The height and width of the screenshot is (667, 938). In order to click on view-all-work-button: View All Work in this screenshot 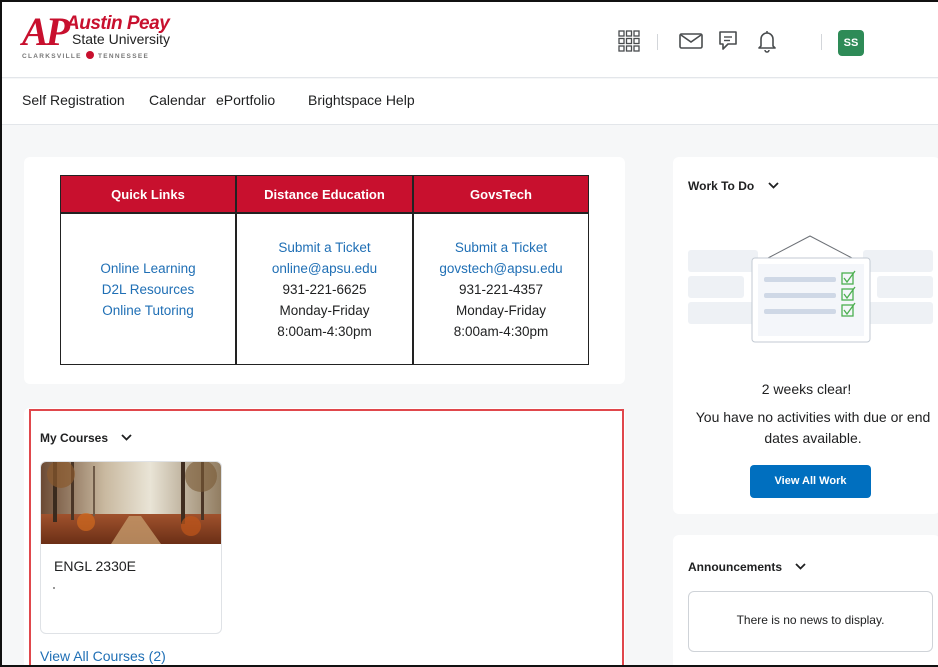, I will do `click(810, 481)`.